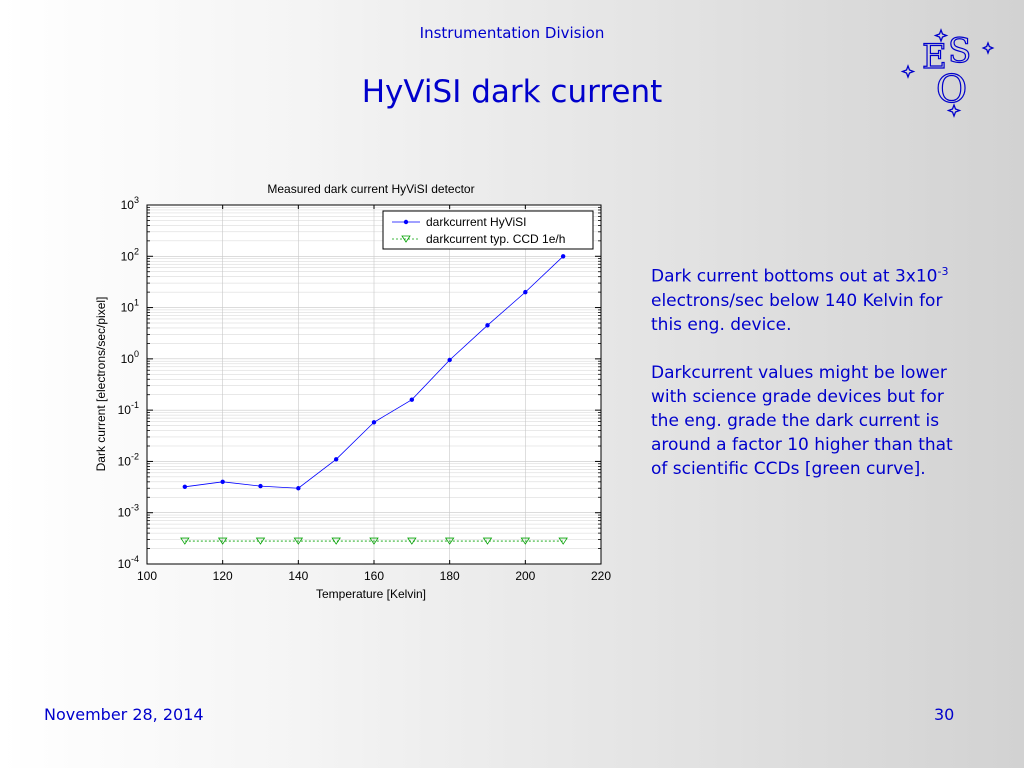 Image resolution: width=1024 pixels, height=768 pixels. What do you see at coordinates (128, 511) in the screenshot?
I see `y-tick-label: 10-3` at bounding box center [128, 511].